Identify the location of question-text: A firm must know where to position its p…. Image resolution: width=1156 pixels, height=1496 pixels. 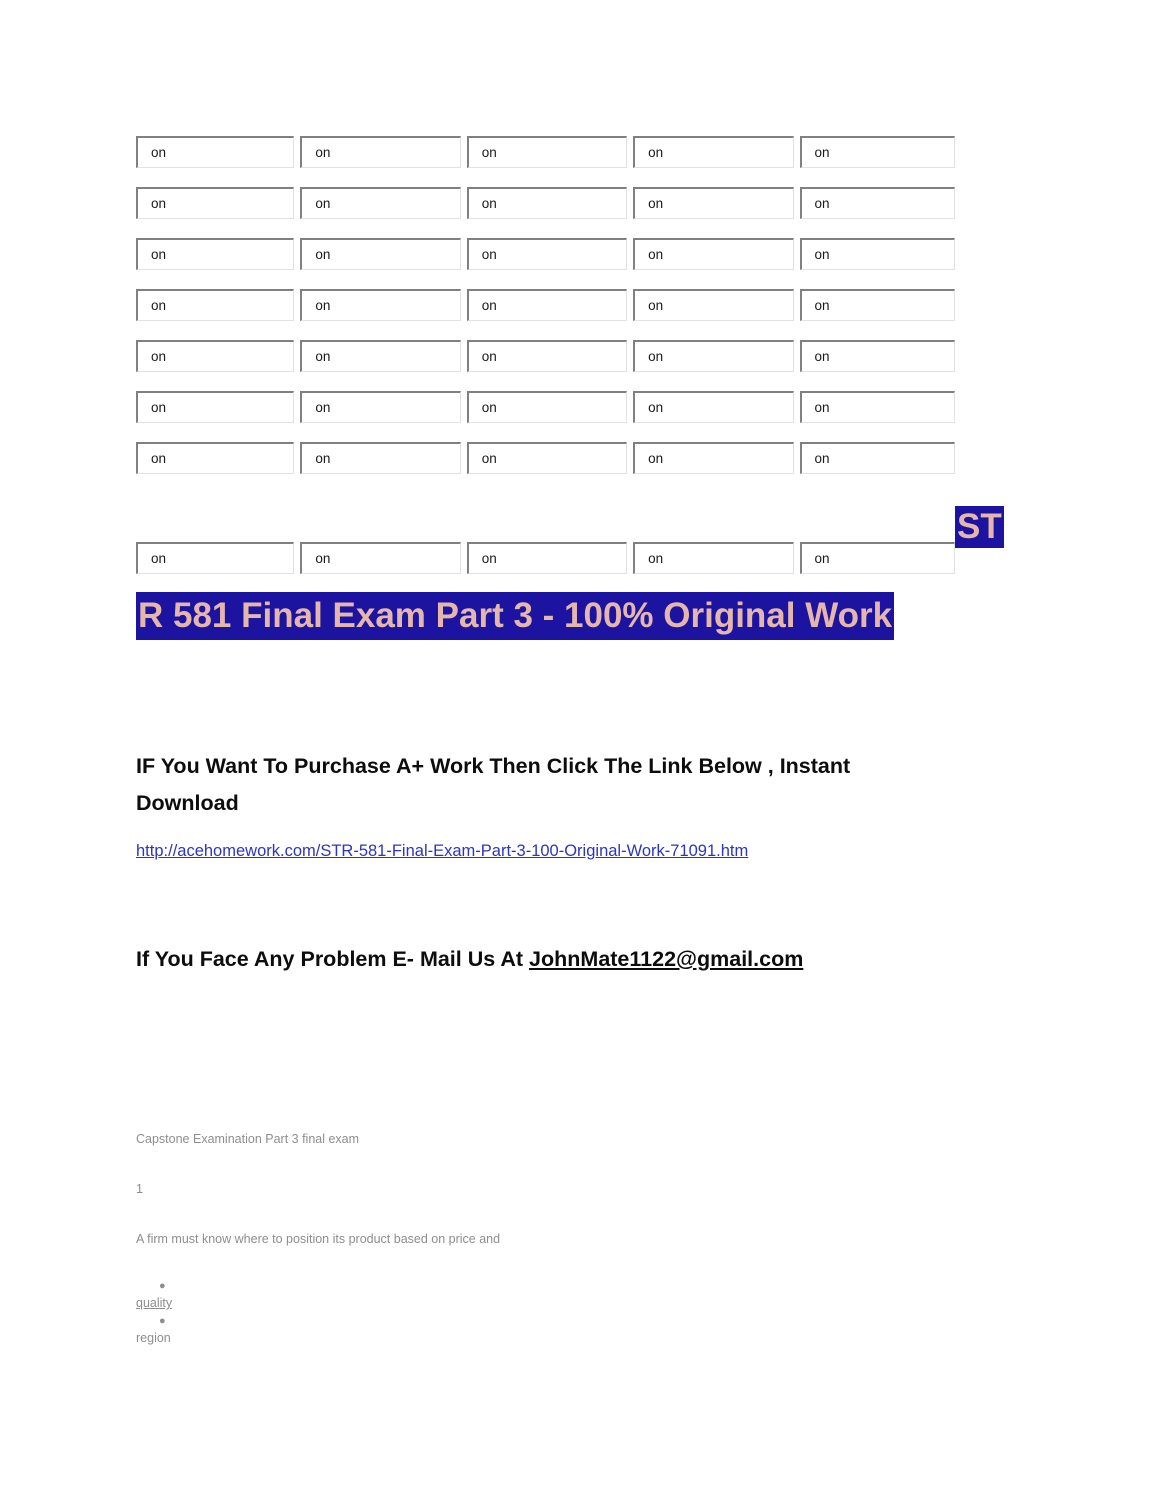
(318, 1239).